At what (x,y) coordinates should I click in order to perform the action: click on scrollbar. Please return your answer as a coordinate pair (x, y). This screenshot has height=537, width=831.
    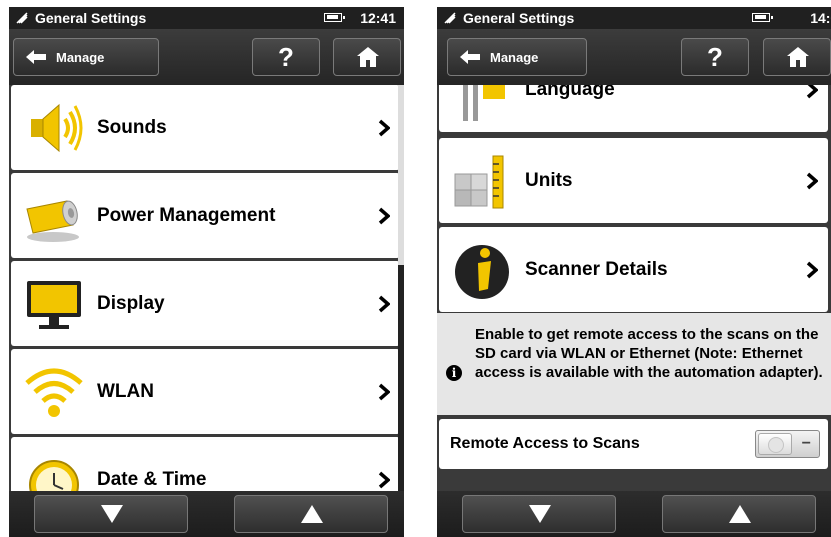
    Looking at the image, I should click on (401, 291).